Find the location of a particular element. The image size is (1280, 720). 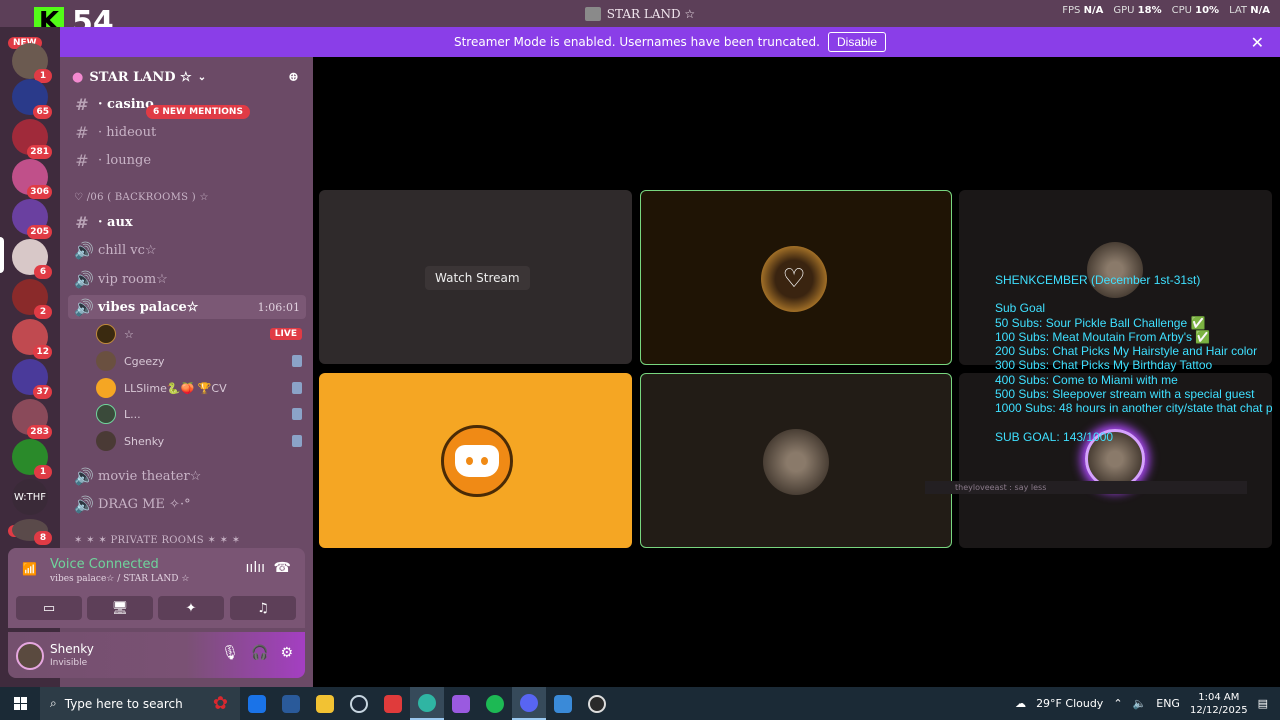

window-app is located at coordinates (563, 703).